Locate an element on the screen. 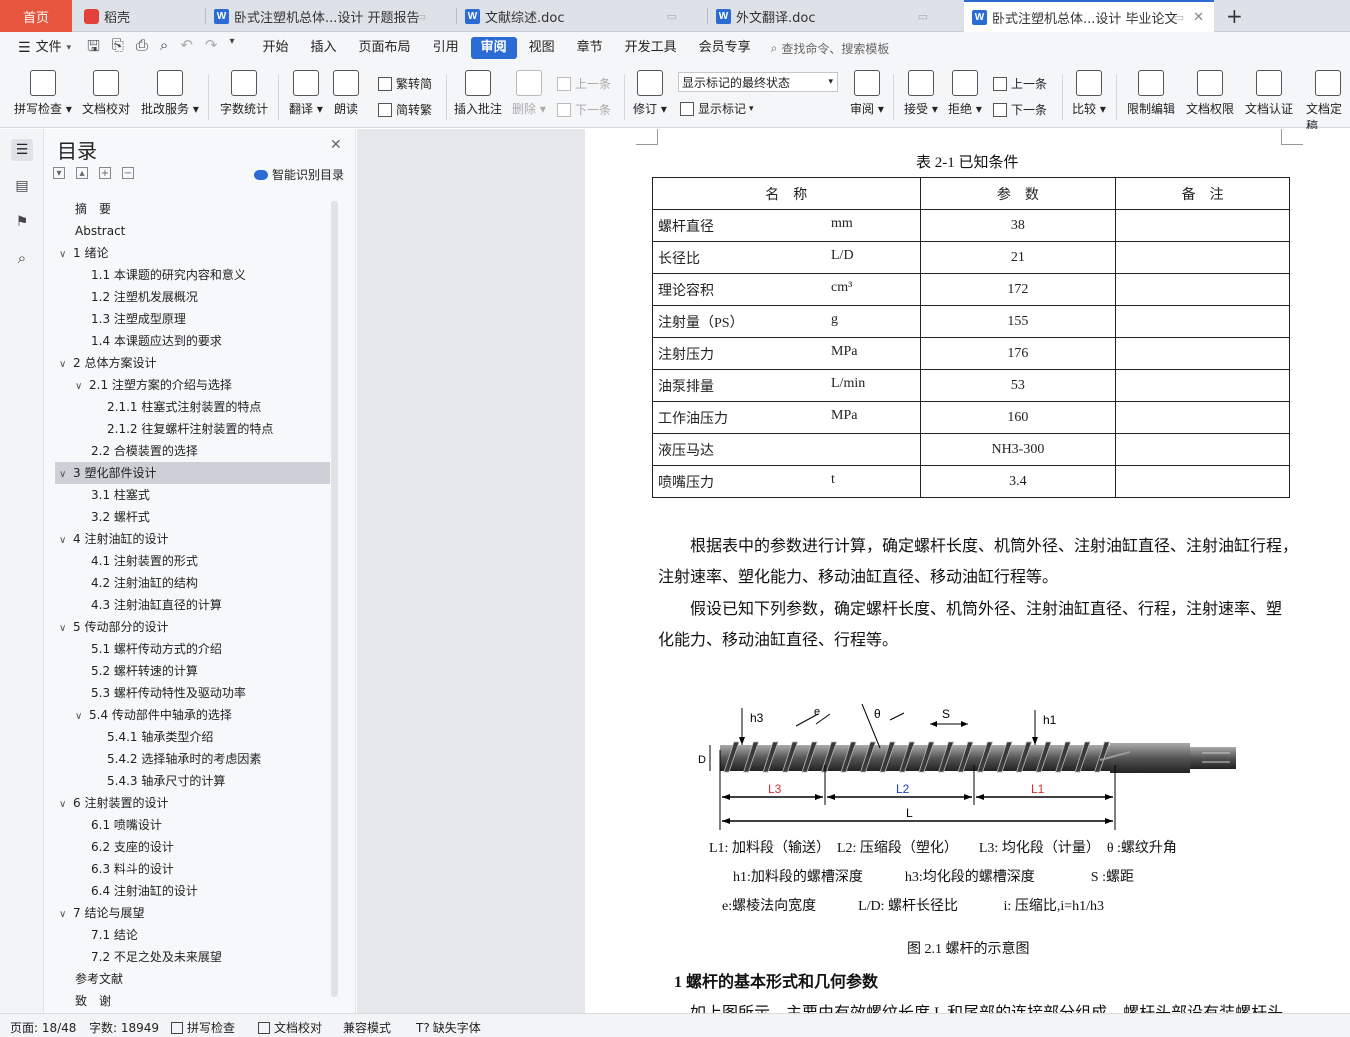  compat-mode: 兼容模式 is located at coordinates (367, 1027).